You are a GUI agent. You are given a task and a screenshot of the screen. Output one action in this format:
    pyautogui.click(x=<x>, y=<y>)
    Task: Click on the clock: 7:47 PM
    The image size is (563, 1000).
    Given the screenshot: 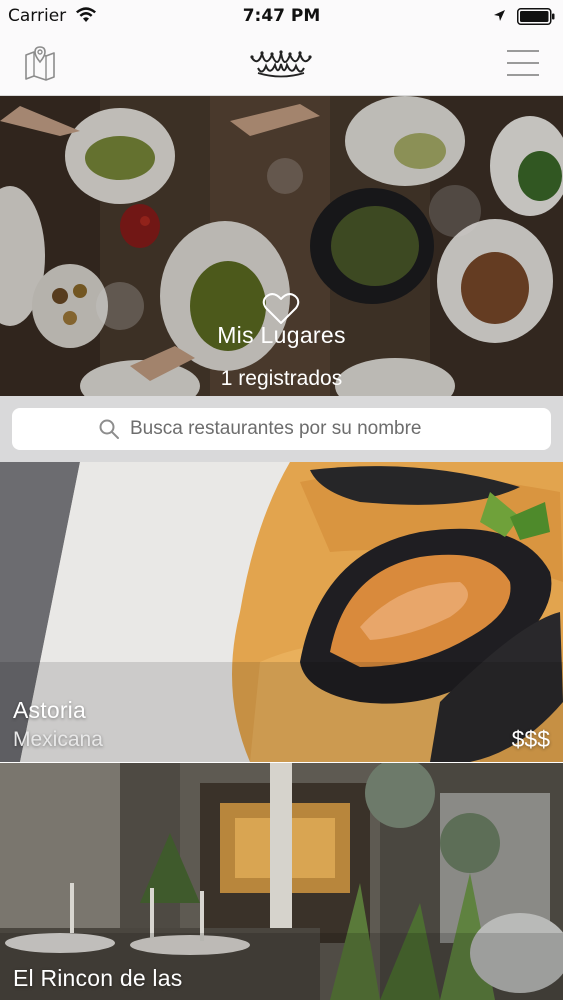 What is the action you would take?
    pyautogui.click(x=281, y=16)
    